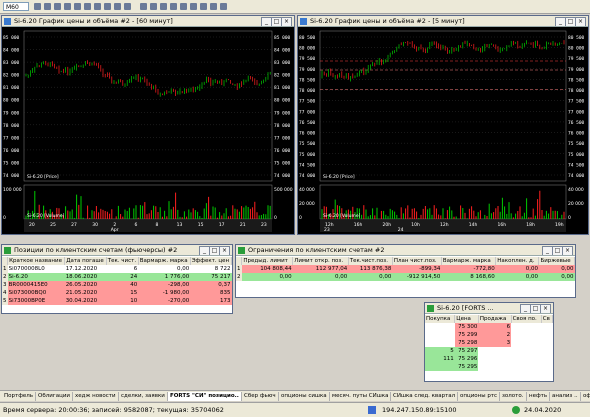 This screenshot has height=417, width=590. Describe the element at coordinates (203, 6) in the screenshot. I see `rect-icon` at that location.